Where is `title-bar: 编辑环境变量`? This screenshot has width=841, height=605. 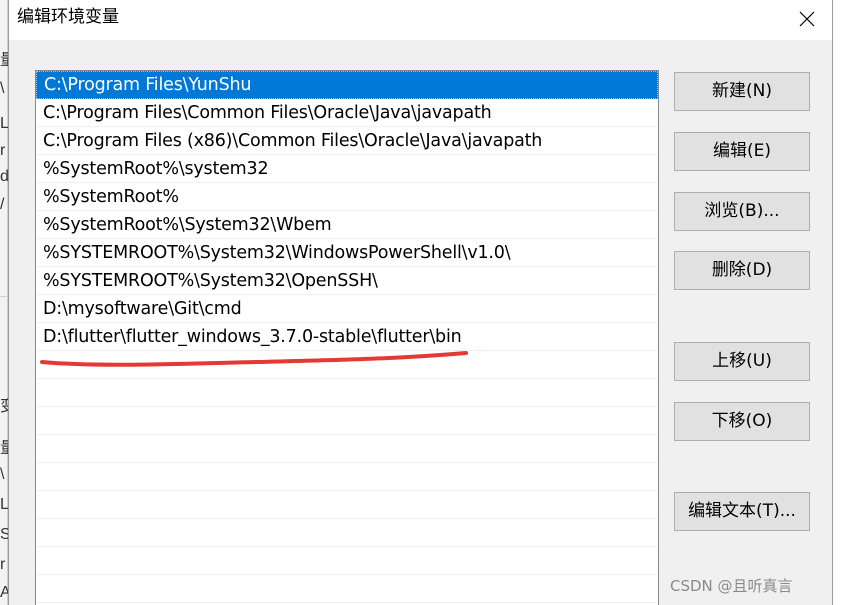
title-bar: 编辑环境变量 is located at coordinates (420, 20).